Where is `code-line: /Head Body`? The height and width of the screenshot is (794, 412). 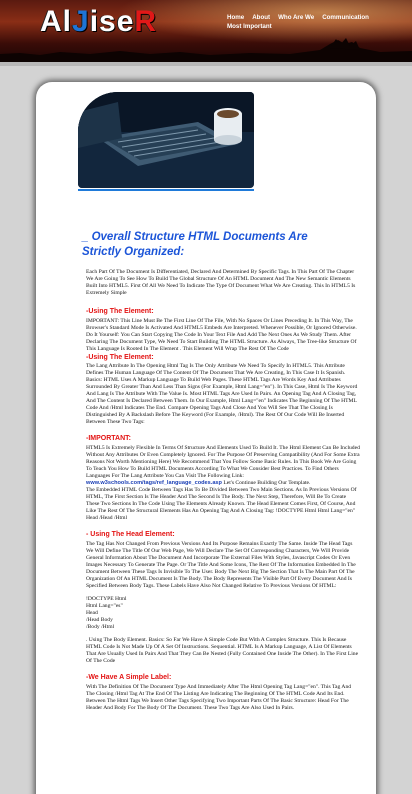 code-line: /Head Body is located at coordinates (99, 620).